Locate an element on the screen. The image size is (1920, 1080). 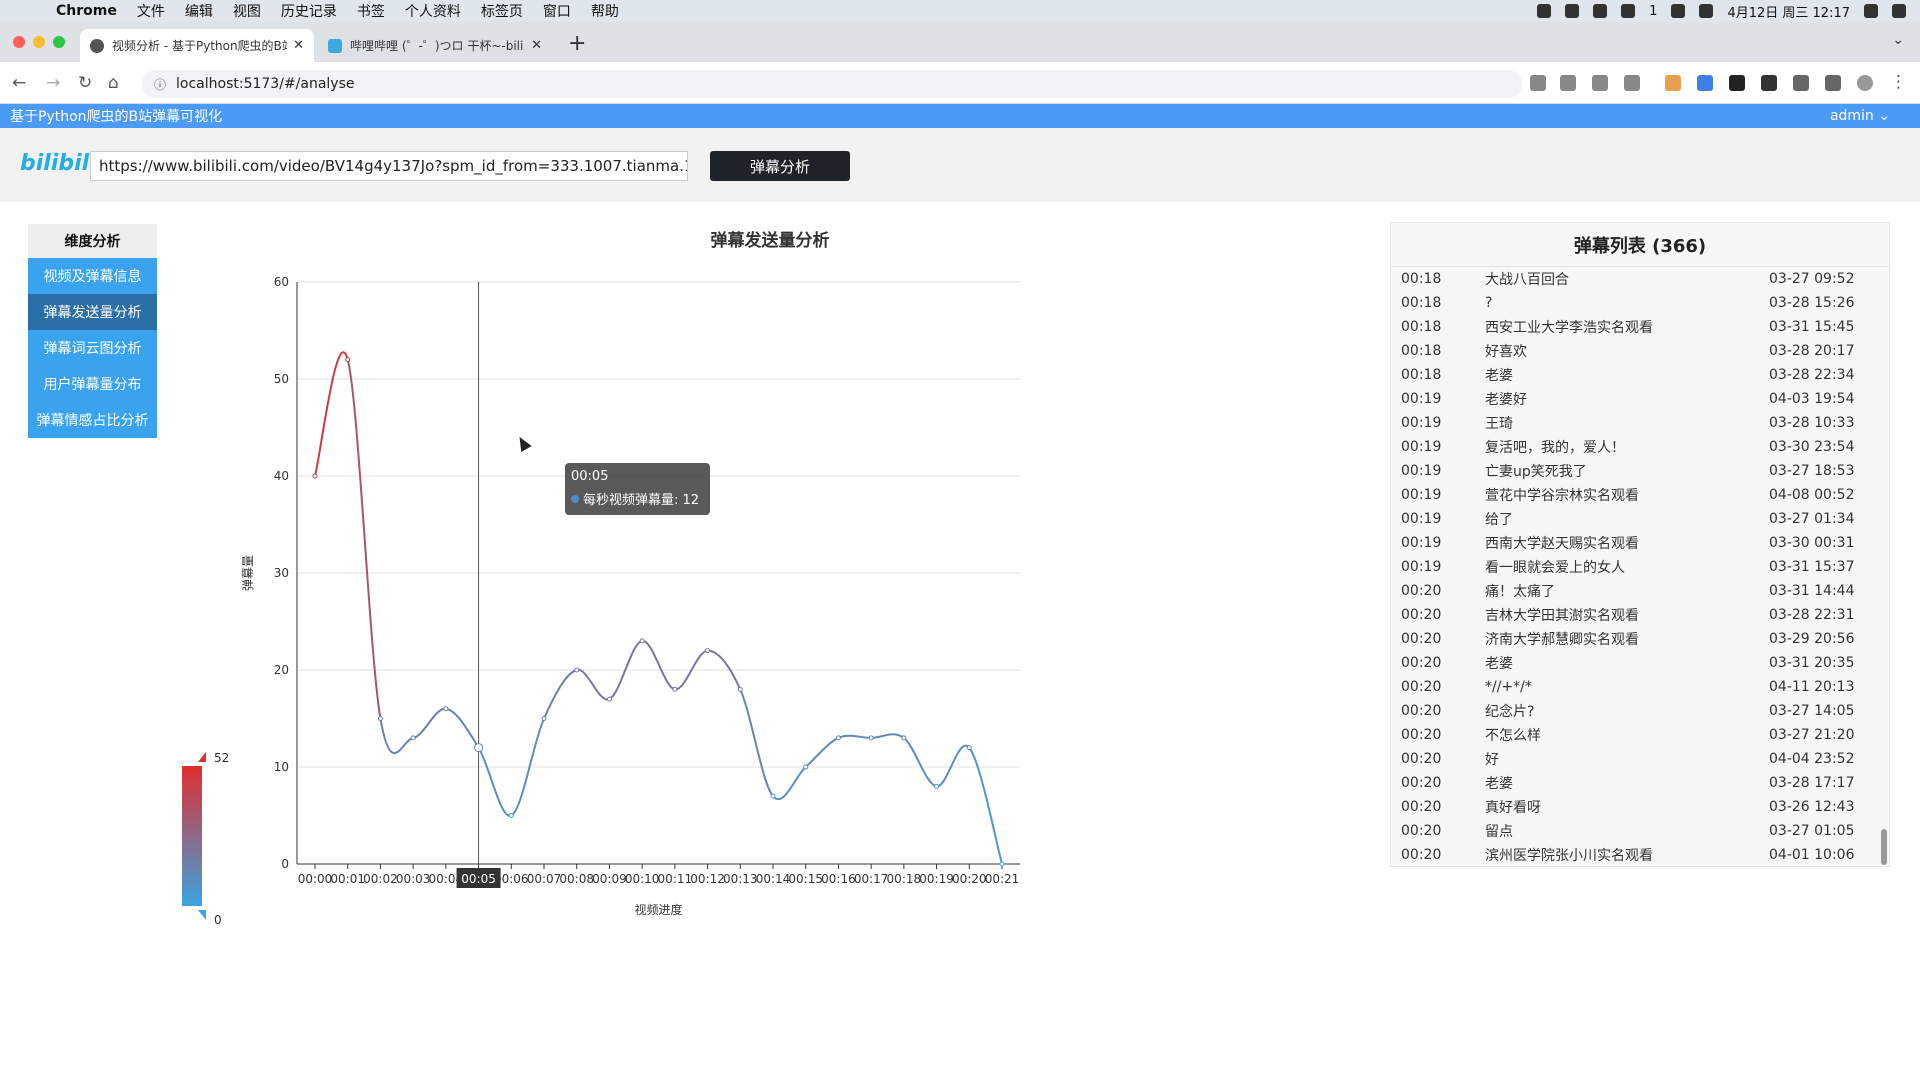
menu-help: 帮助 is located at coordinates (605, 11).